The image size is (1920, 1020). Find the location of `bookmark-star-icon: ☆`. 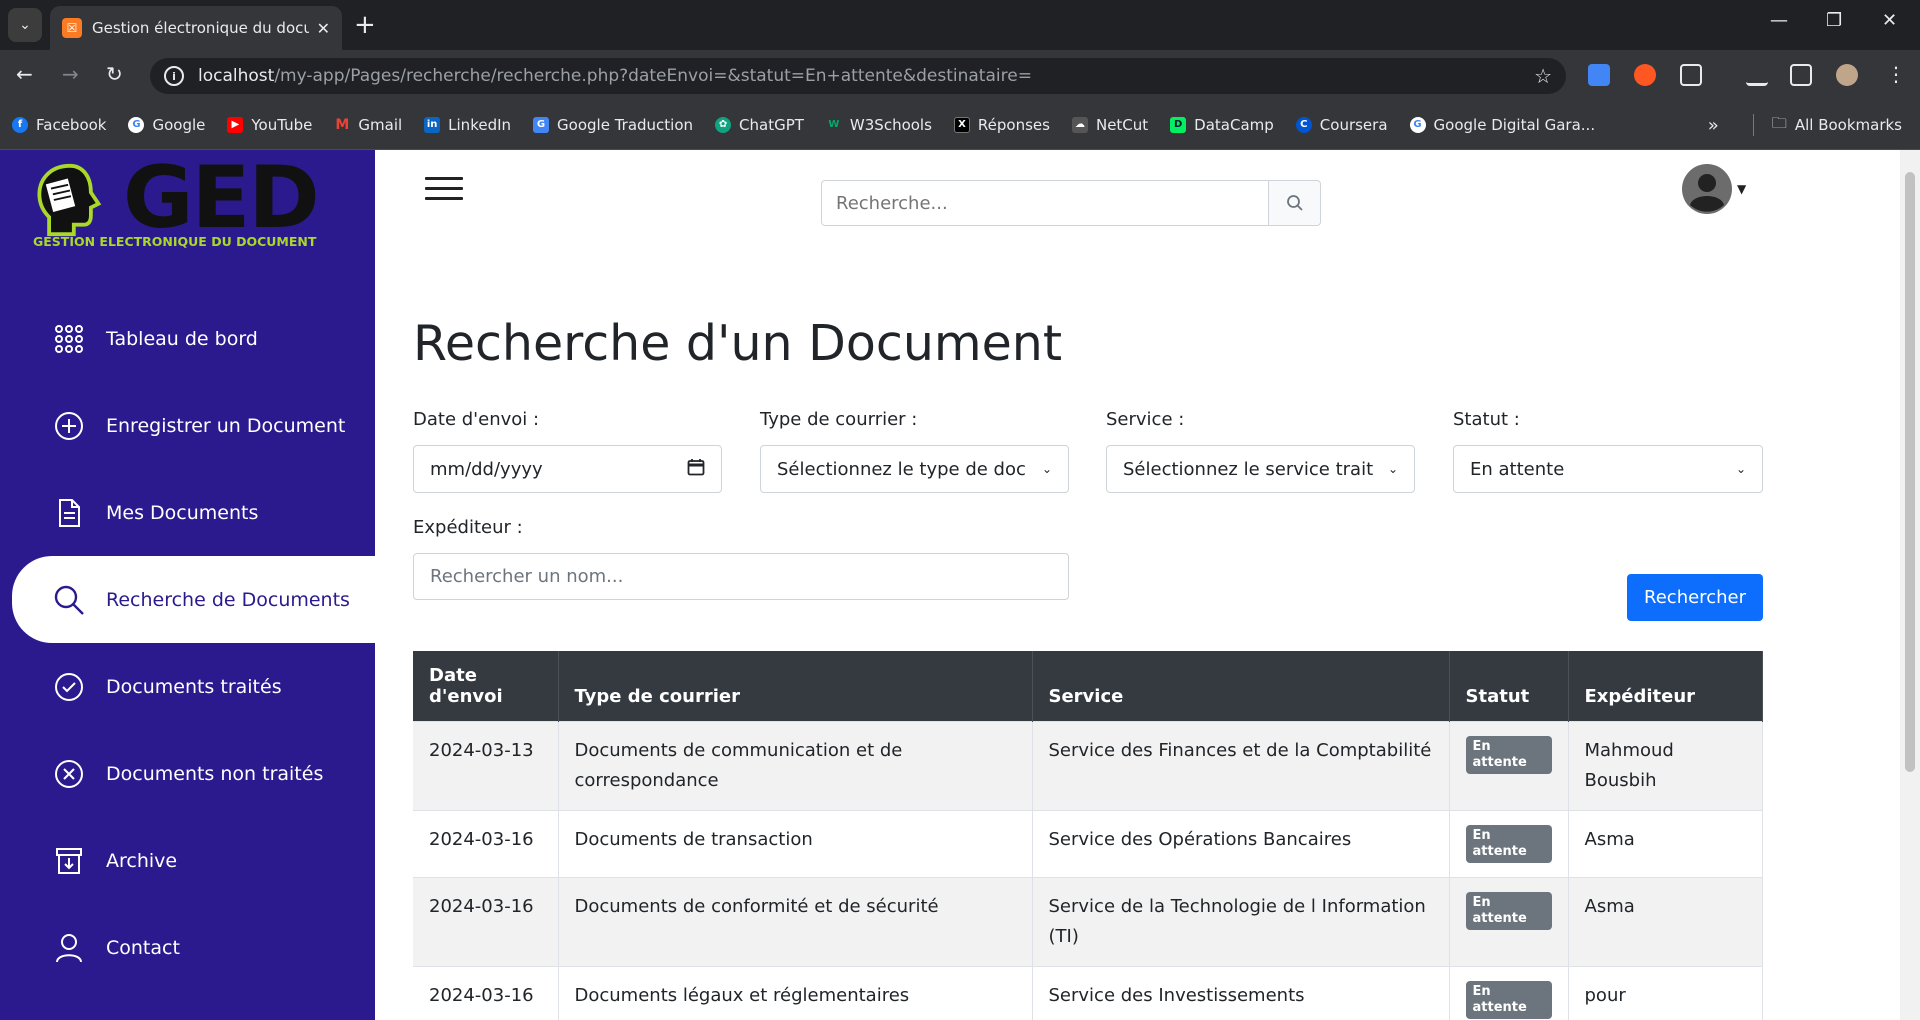

bookmark-star-icon: ☆ is located at coordinates (1543, 76).